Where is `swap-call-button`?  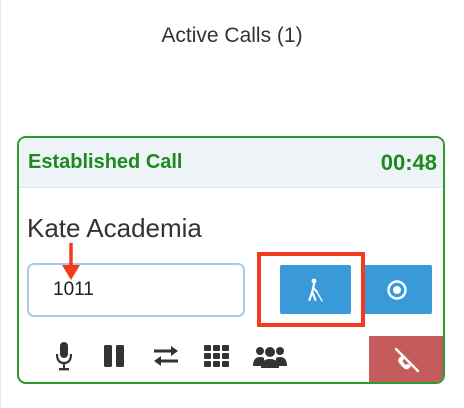
swap-call-button is located at coordinates (166, 356).